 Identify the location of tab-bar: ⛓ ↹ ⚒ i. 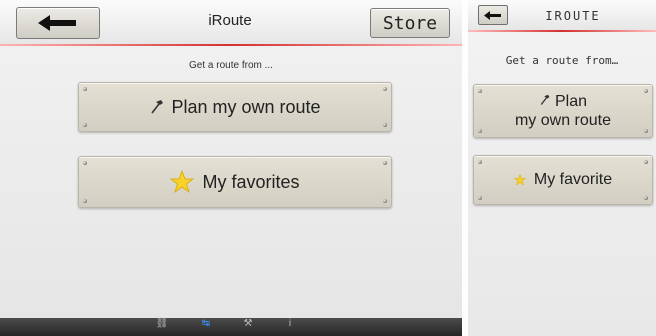
(231, 327).